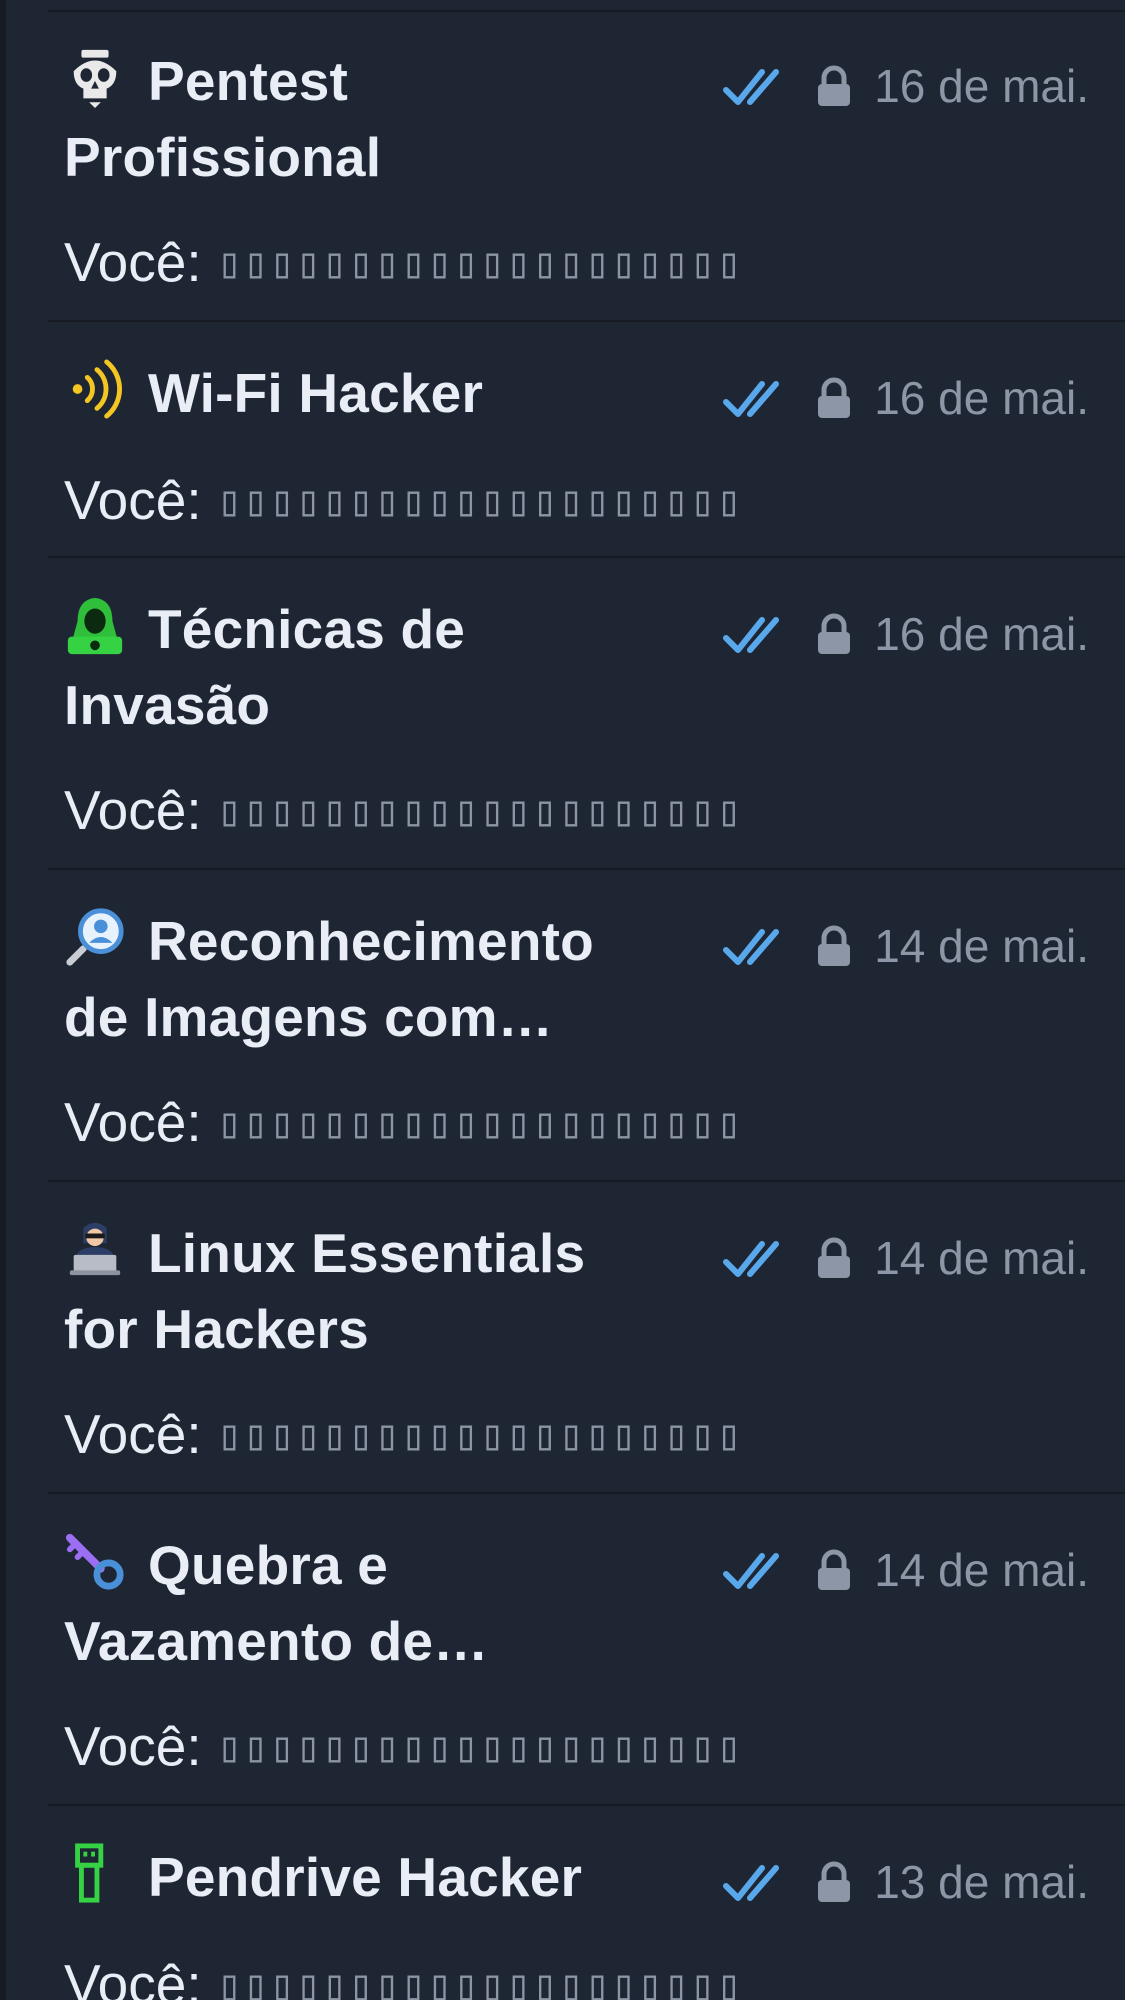  What do you see at coordinates (95, 937) in the screenshot?
I see `magnifier-person-emoji-icon` at bounding box center [95, 937].